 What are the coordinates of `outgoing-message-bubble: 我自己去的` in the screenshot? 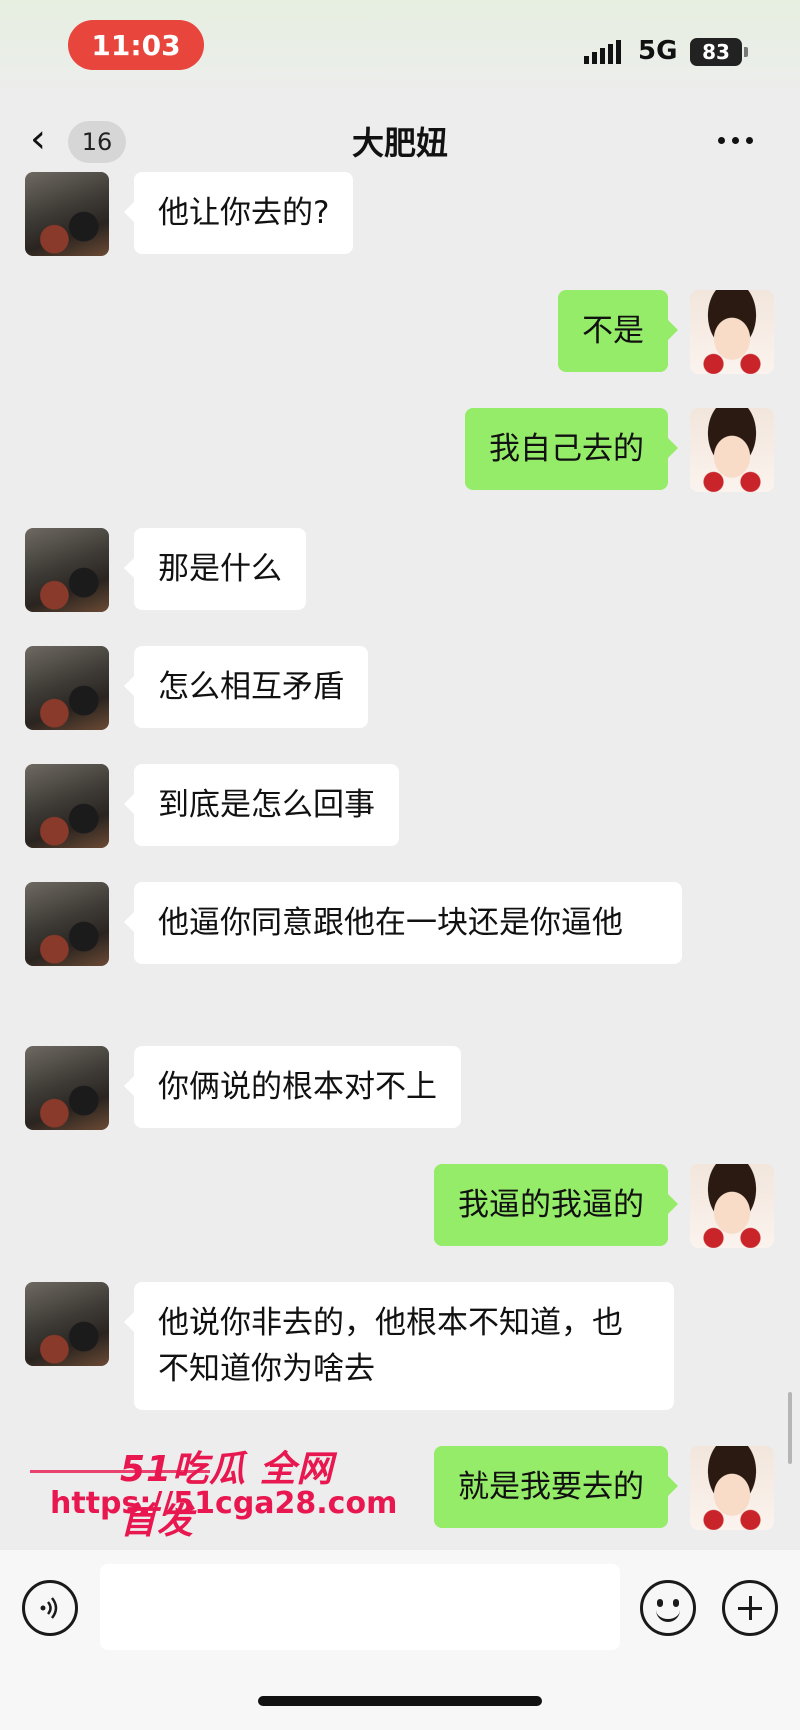 It's located at (571, 449).